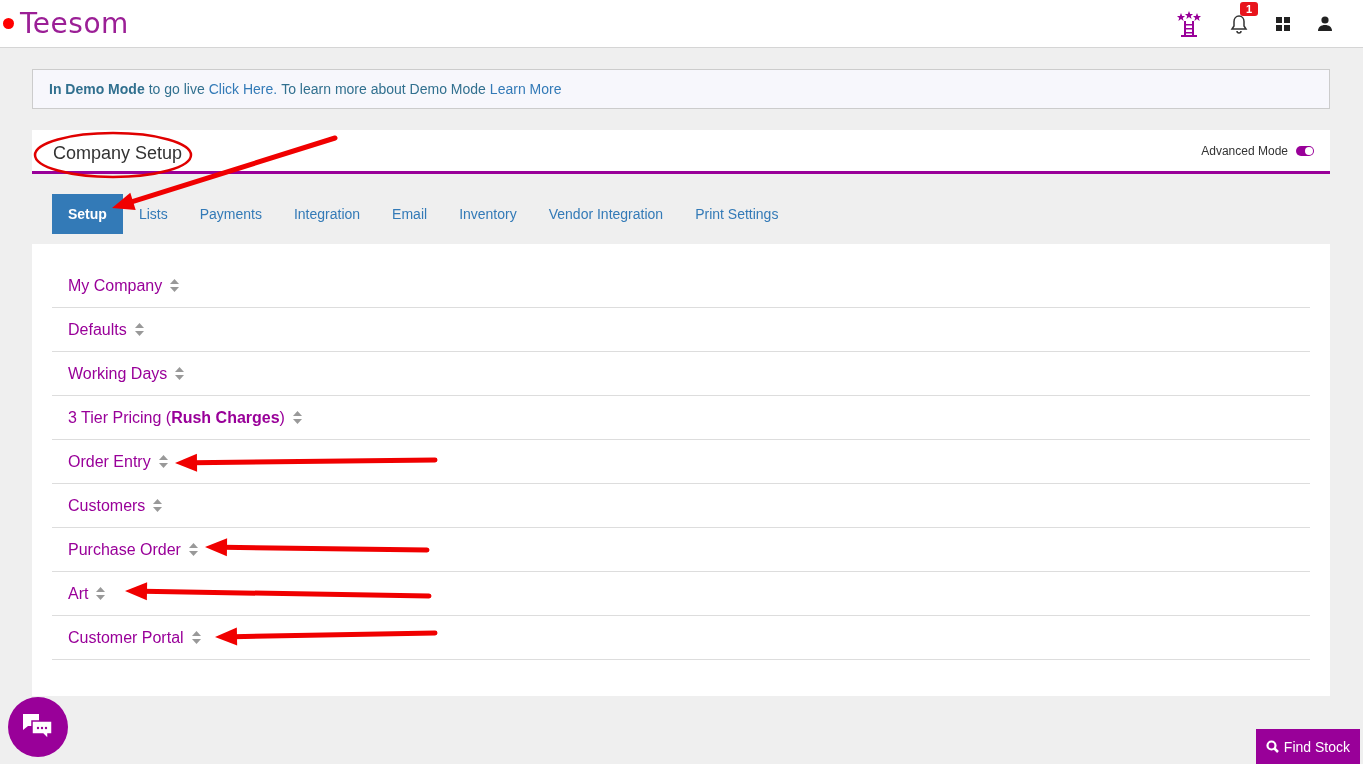  What do you see at coordinates (1244, 150) in the screenshot?
I see `advanced-mode-label: Advanced Mode` at bounding box center [1244, 150].